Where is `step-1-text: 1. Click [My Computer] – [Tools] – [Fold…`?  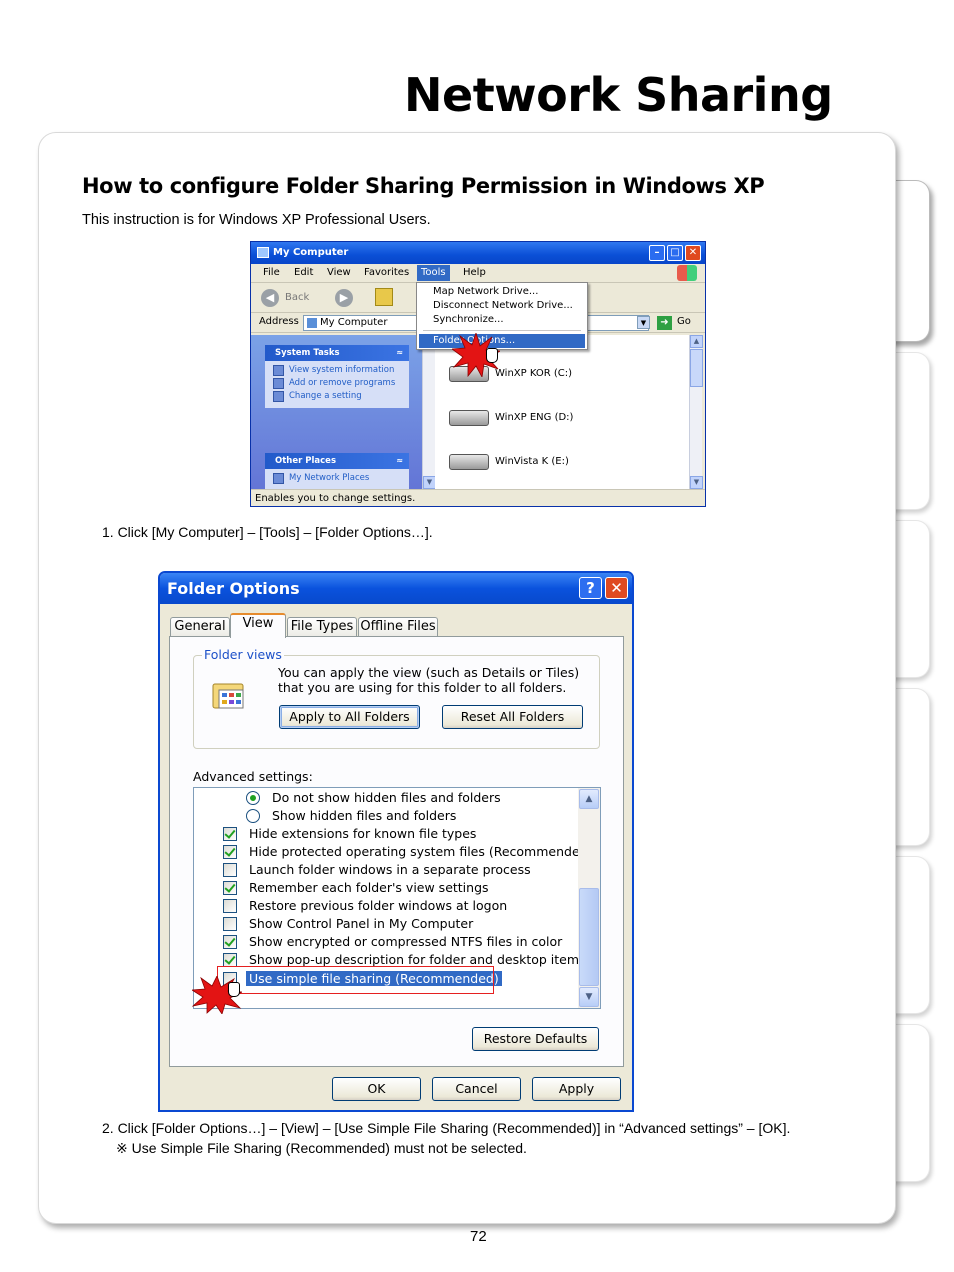 step-1-text: 1. Click [My Computer] – [Tools] – [Fold… is located at coordinates (267, 532).